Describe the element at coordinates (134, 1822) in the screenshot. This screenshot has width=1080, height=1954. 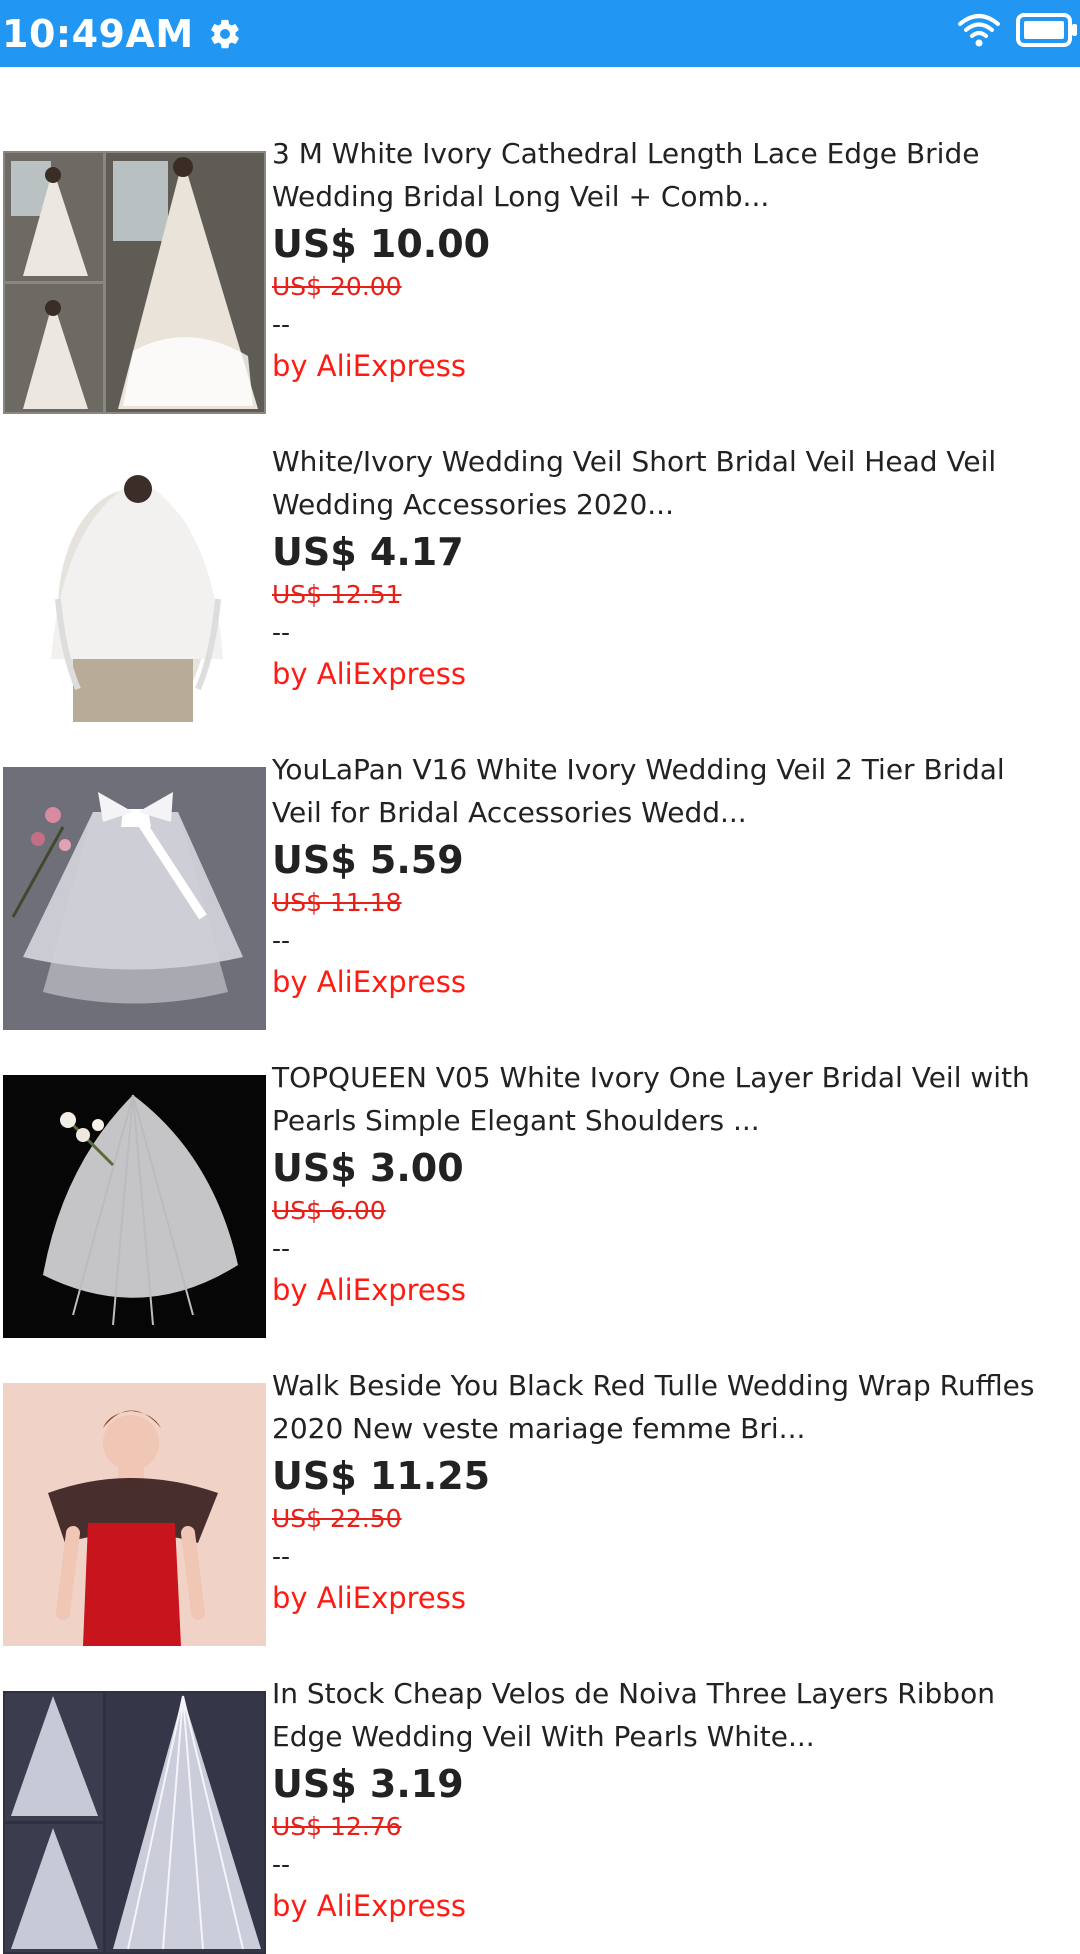
I see `product-image` at that location.